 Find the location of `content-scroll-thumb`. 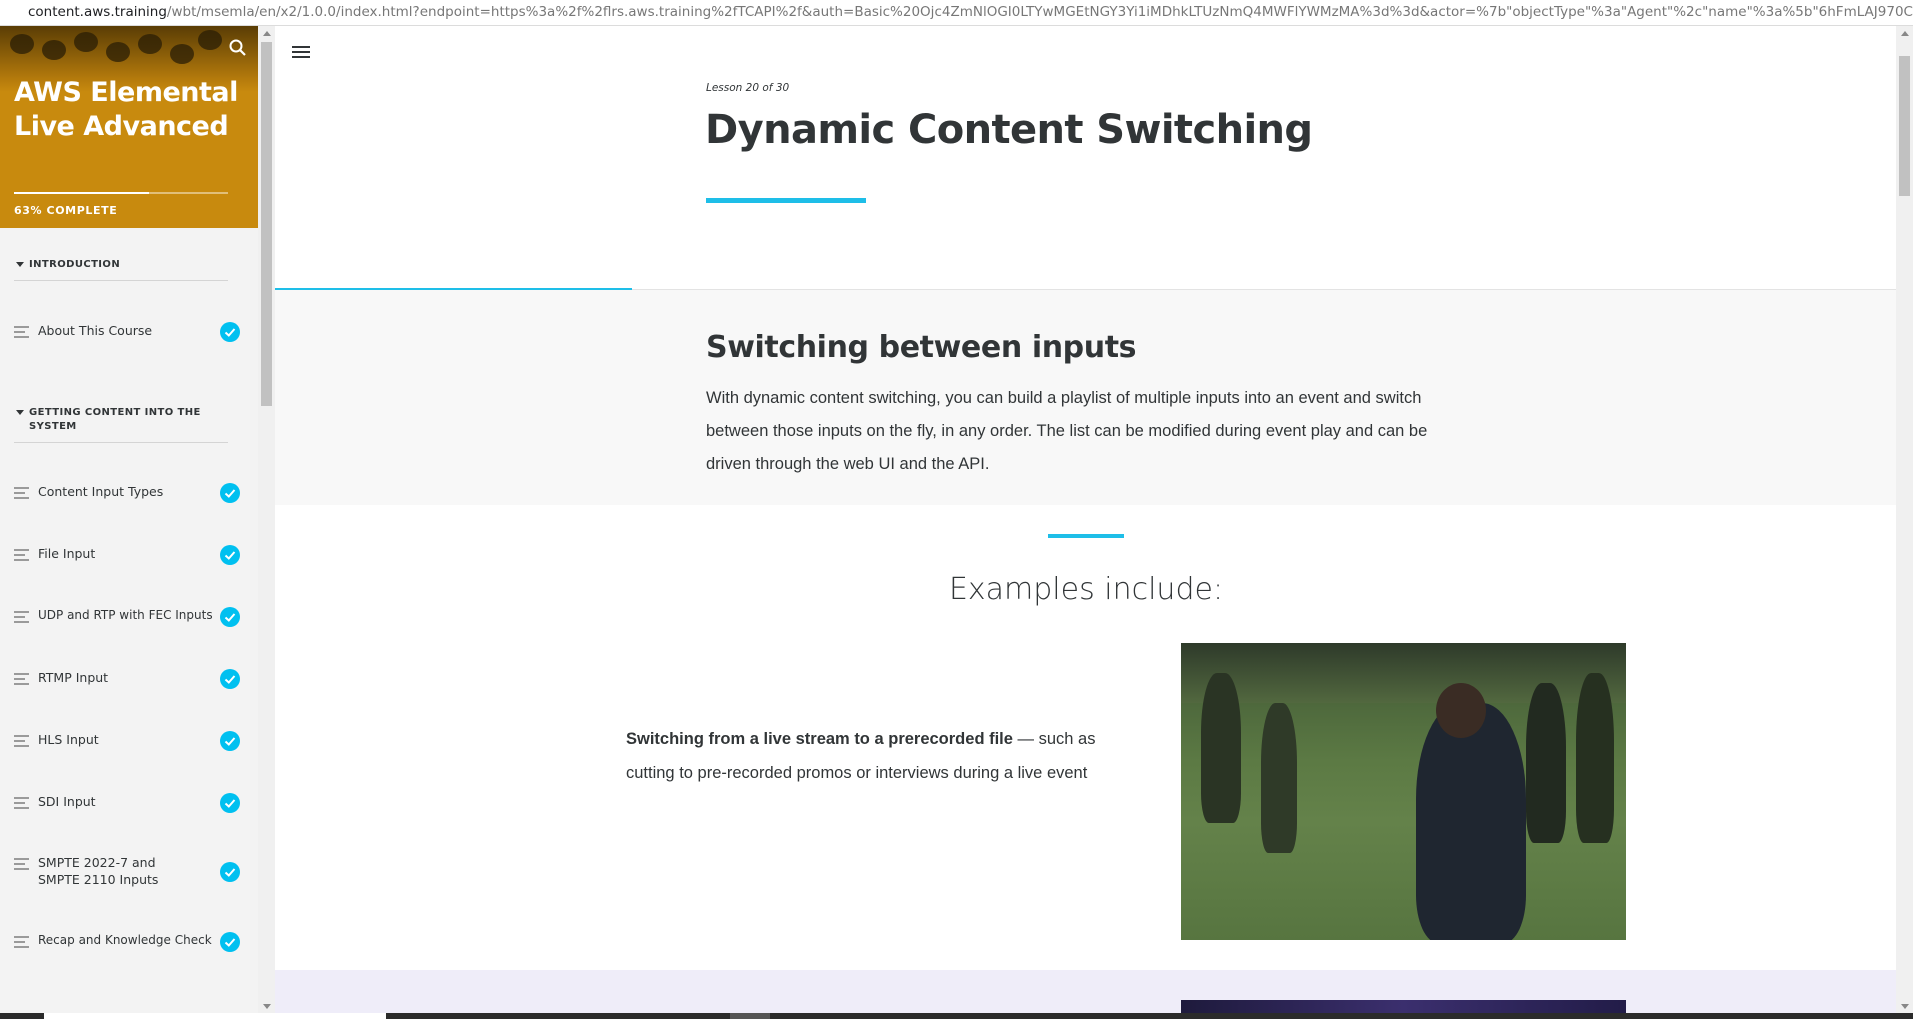

content-scroll-thumb is located at coordinates (1904, 126).